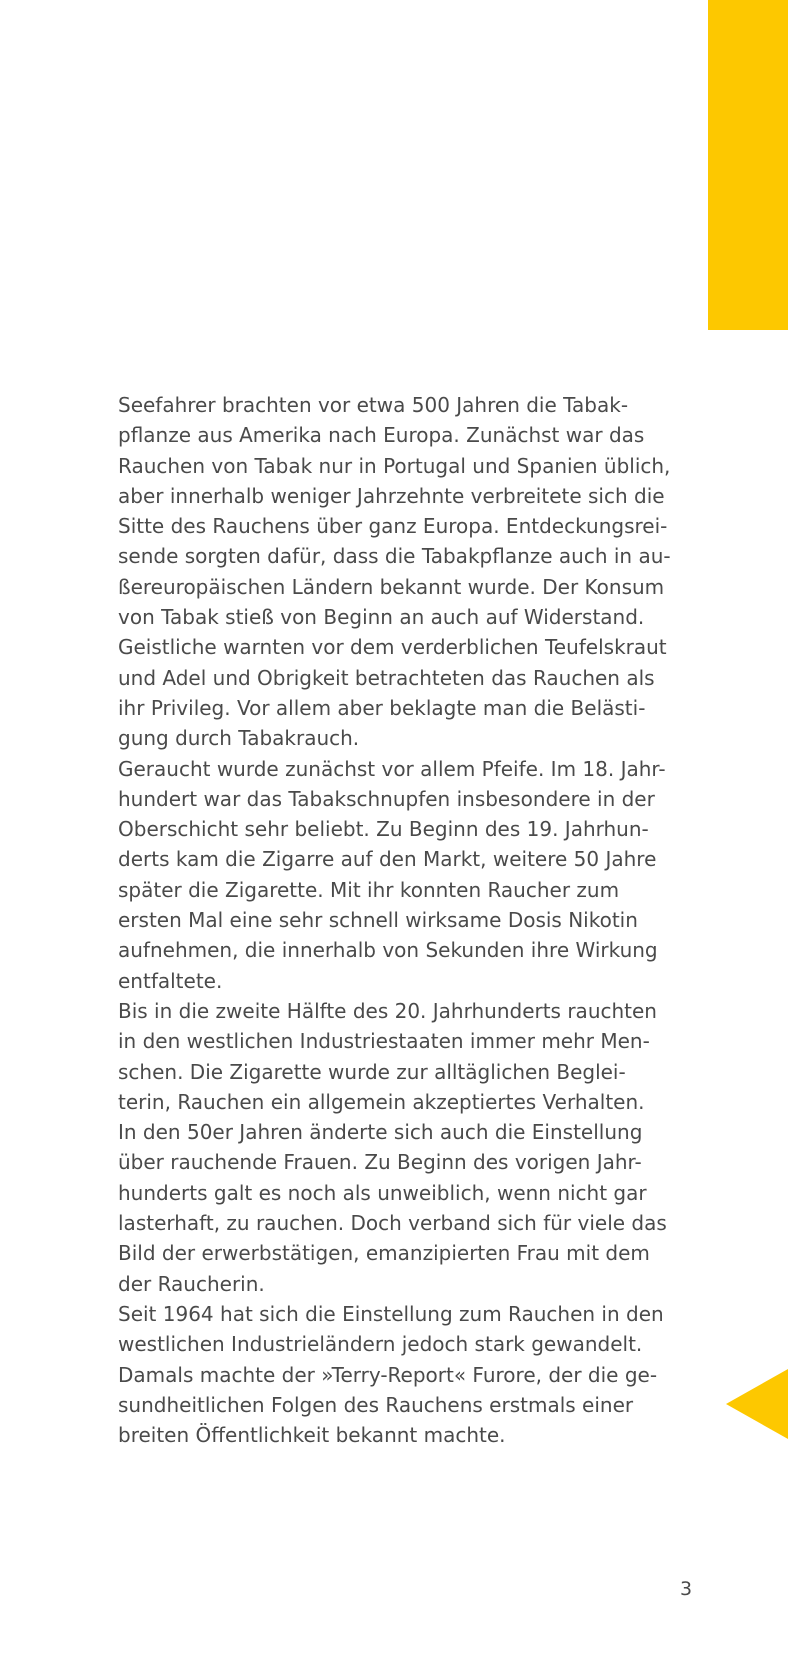  I want to click on text-line: entfaltete., so click(170, 980).